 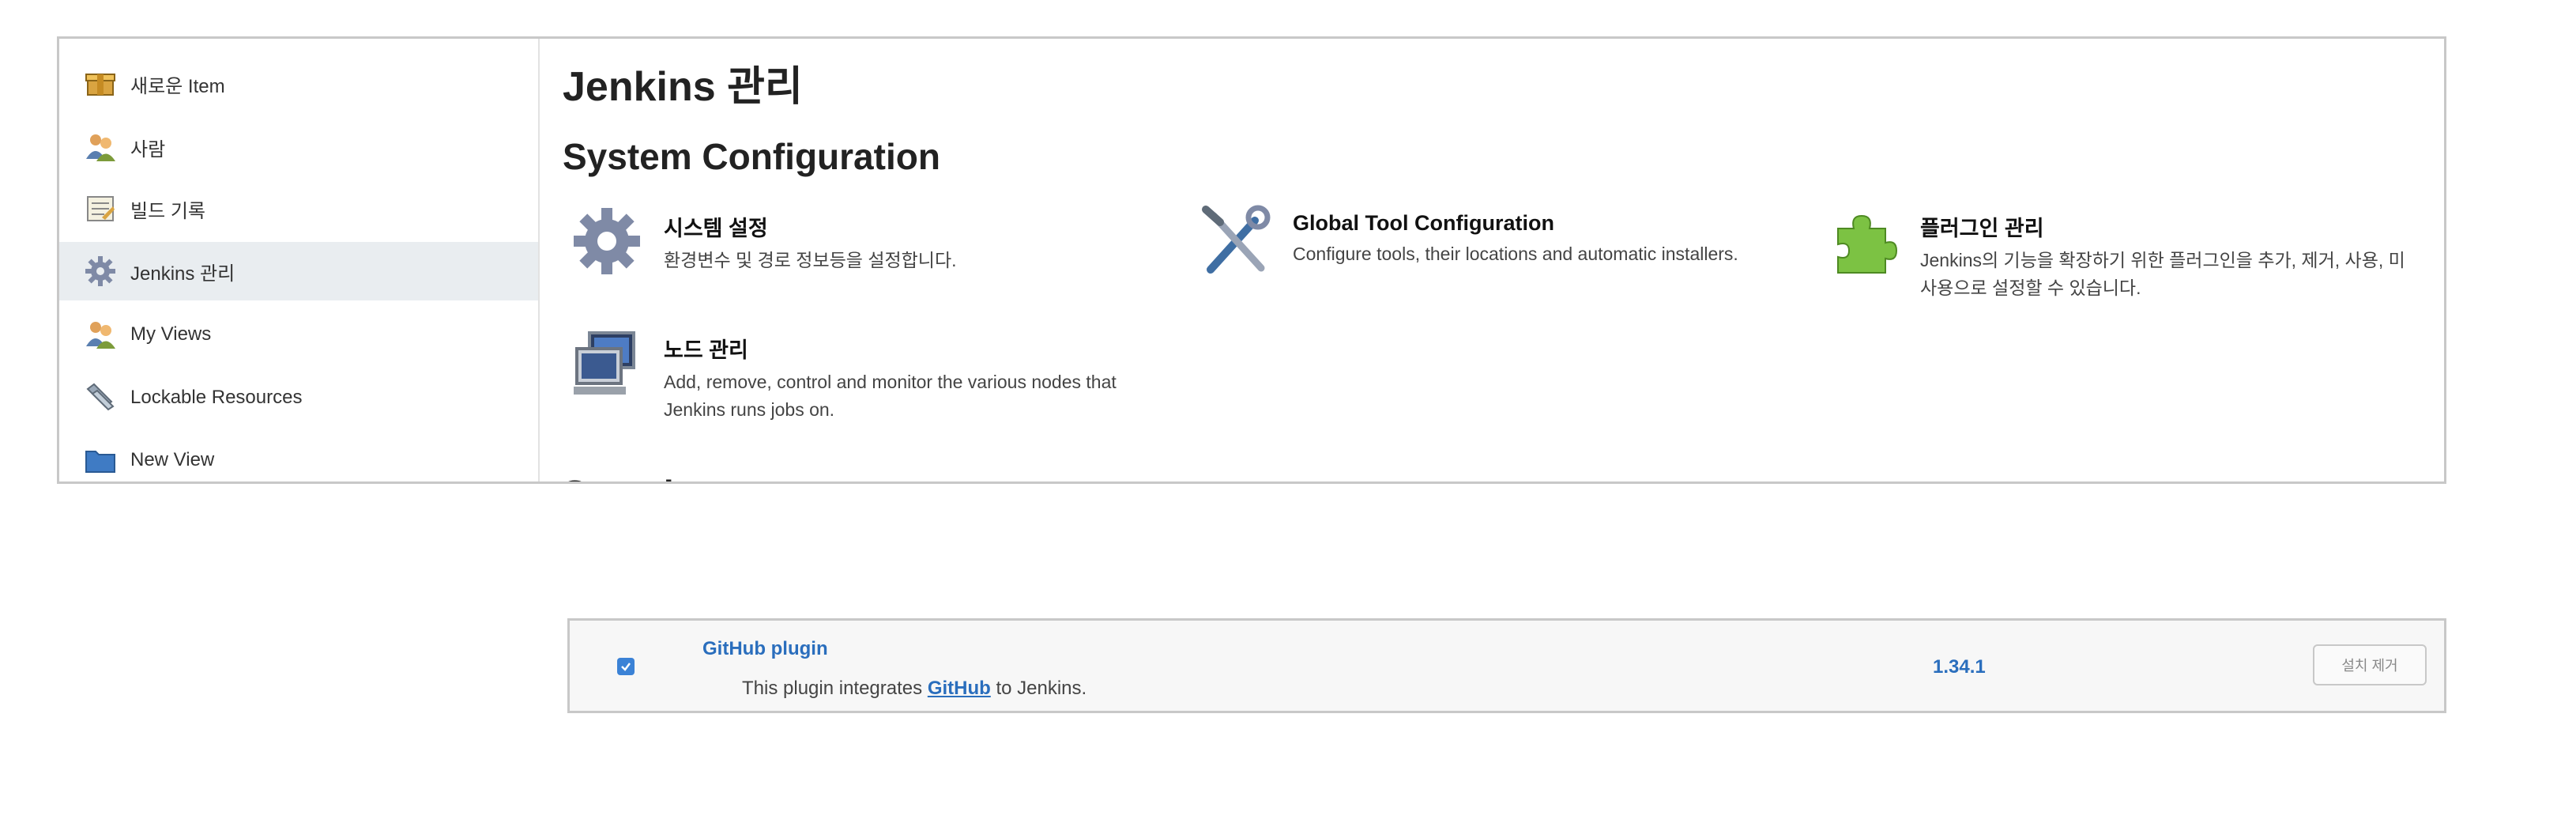 I want to click on sidebar-item-build-history: 빌드 기록, so click(x=298, y=208).